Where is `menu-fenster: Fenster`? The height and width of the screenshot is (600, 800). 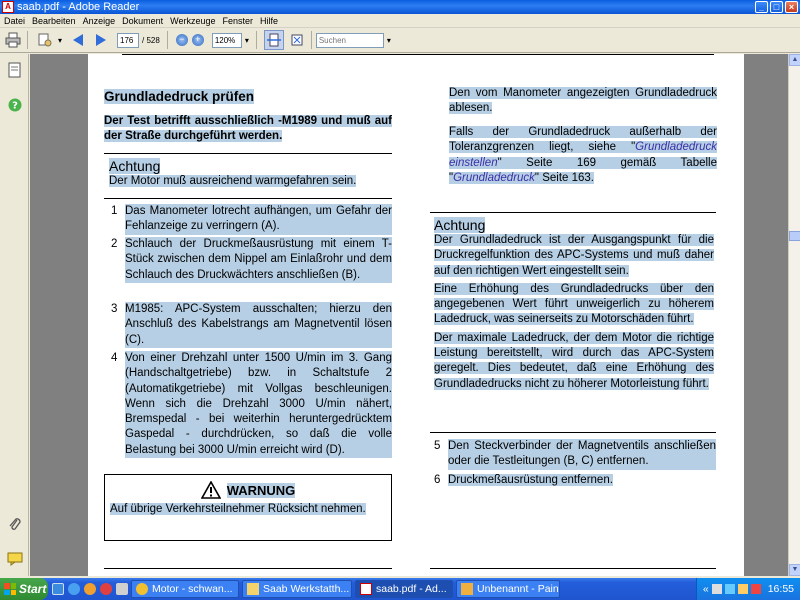
menu-fenster: Fenster is located at coordinates (237, 21).